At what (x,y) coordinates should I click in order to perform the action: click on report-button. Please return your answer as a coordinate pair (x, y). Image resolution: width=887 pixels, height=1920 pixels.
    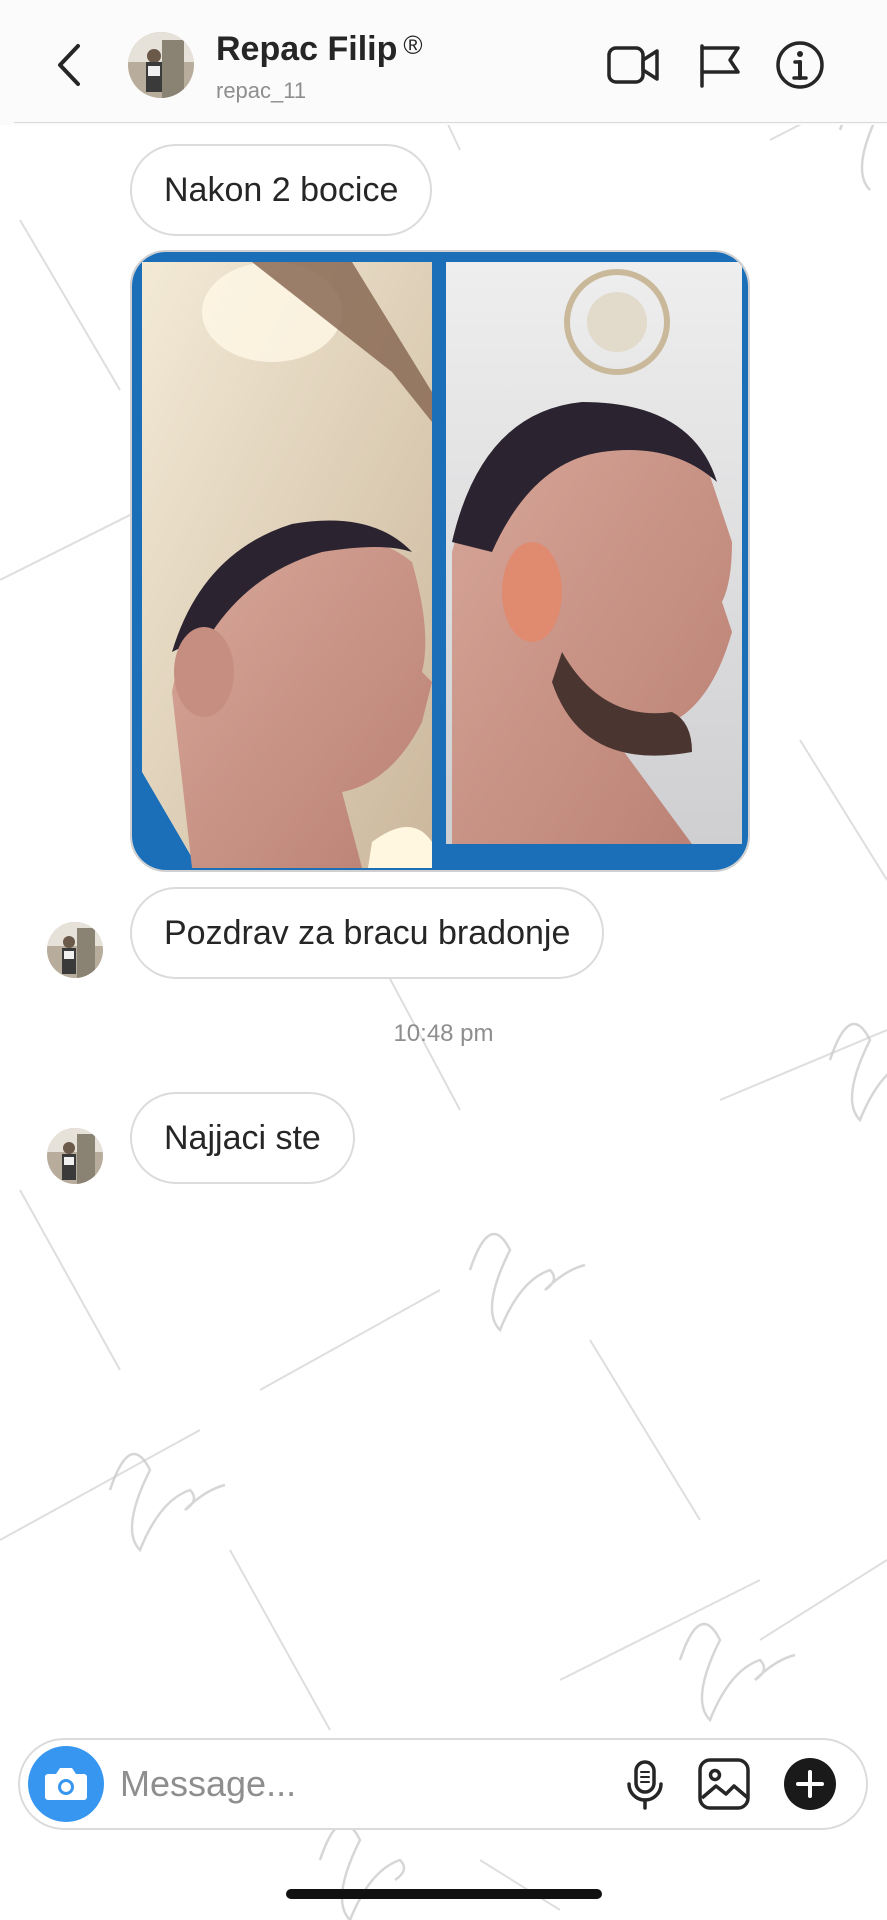
    Looking at the image, I should click on (720, 65).